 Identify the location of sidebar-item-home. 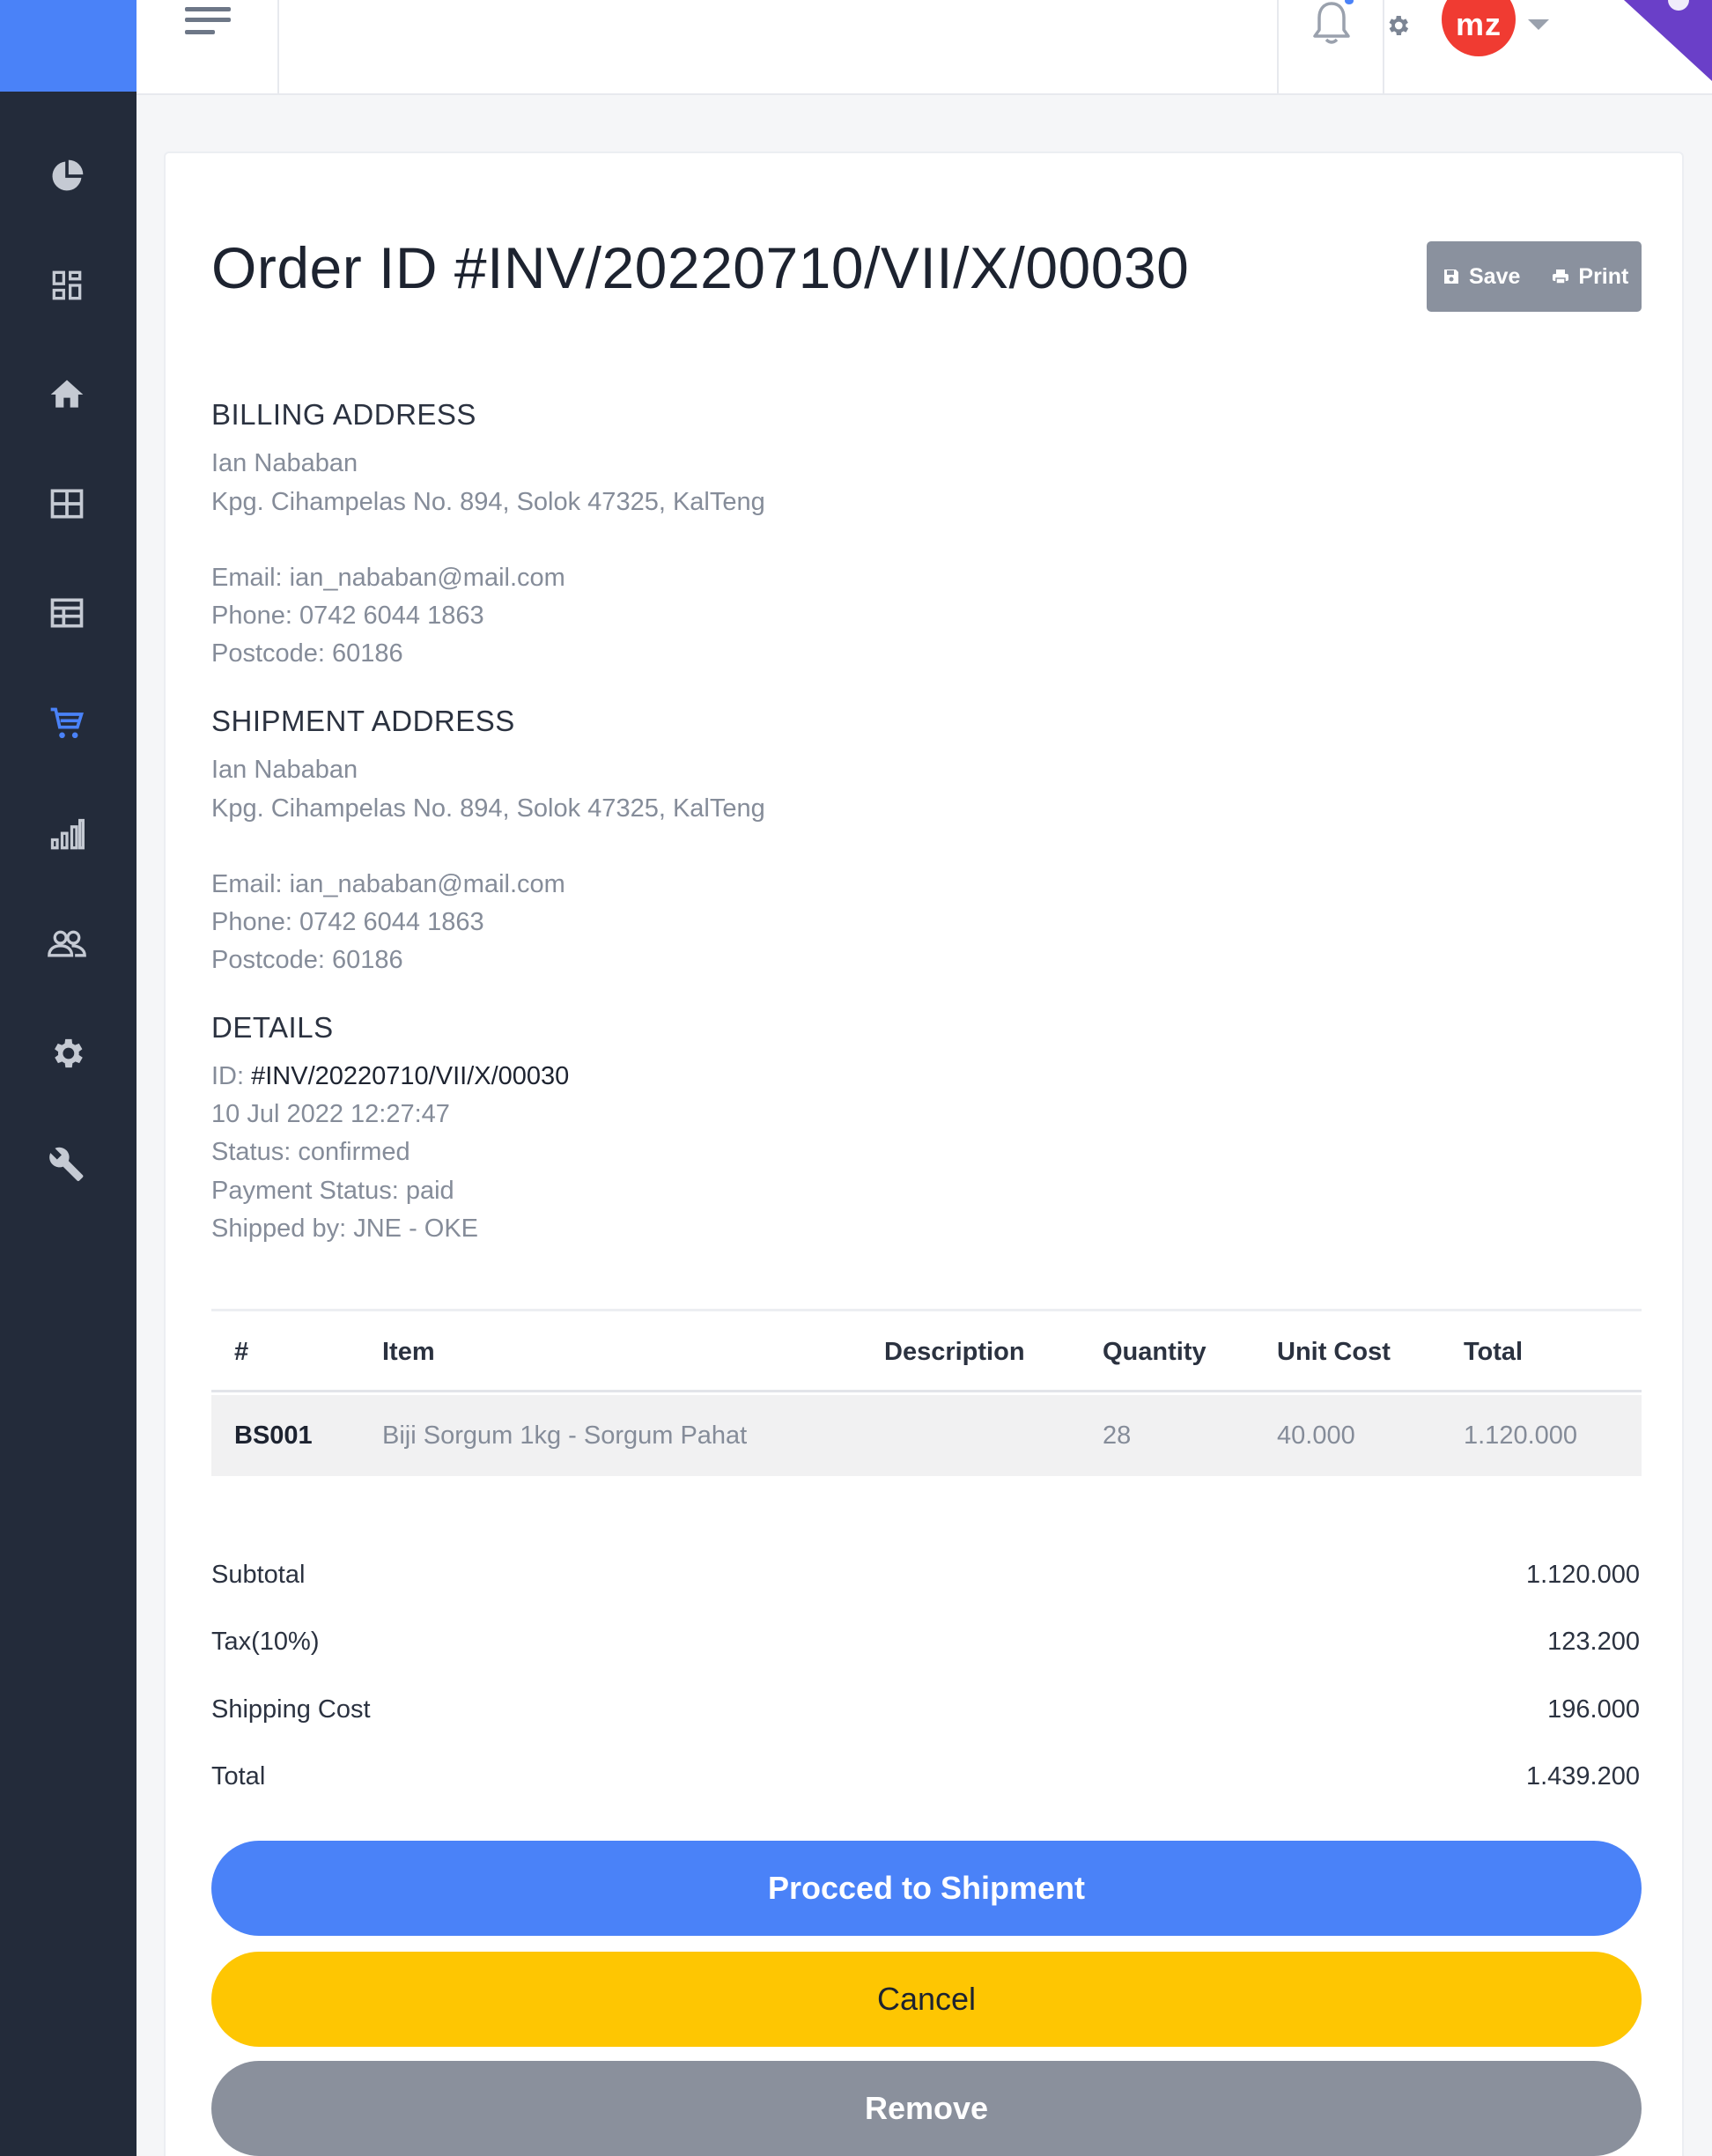
(67, 394).